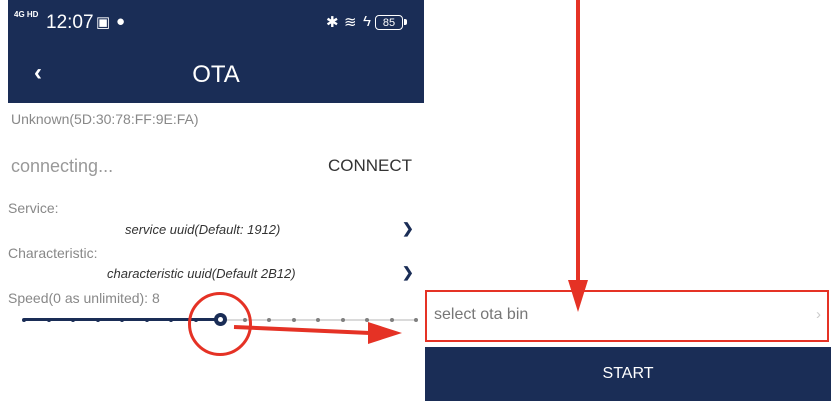 The width and height of the screenshot is (831, 401). What do you see at coordinates (818, 314) in the screenshot?
I see `chevron-right-icon: ›` at bounding box center [818, 314].